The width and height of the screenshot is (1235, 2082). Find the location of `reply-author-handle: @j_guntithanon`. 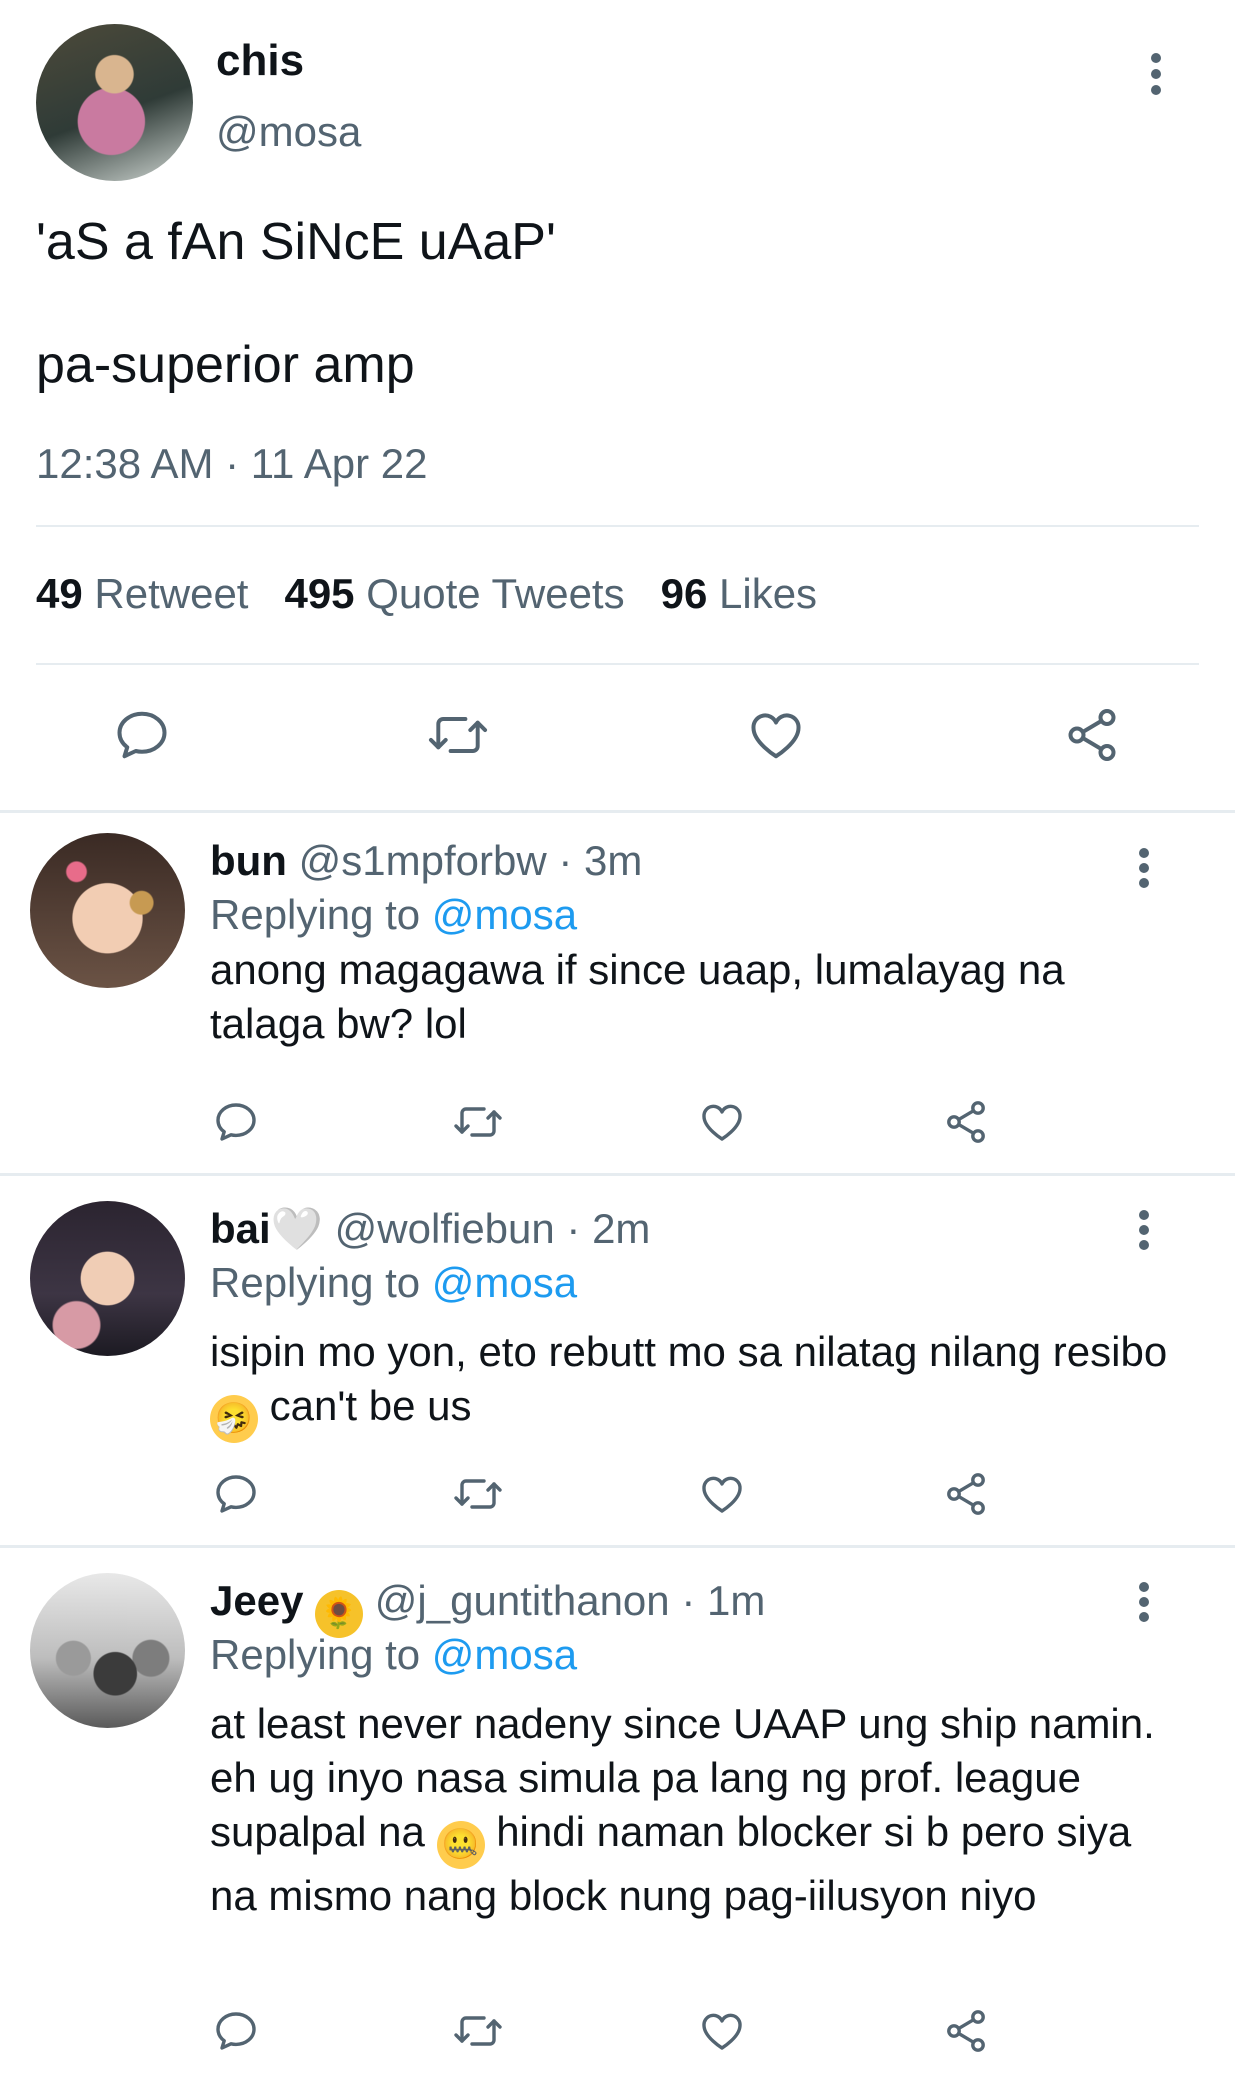

reply-author-handle: @j_guntithanon is located at coordinates (522, 1600).